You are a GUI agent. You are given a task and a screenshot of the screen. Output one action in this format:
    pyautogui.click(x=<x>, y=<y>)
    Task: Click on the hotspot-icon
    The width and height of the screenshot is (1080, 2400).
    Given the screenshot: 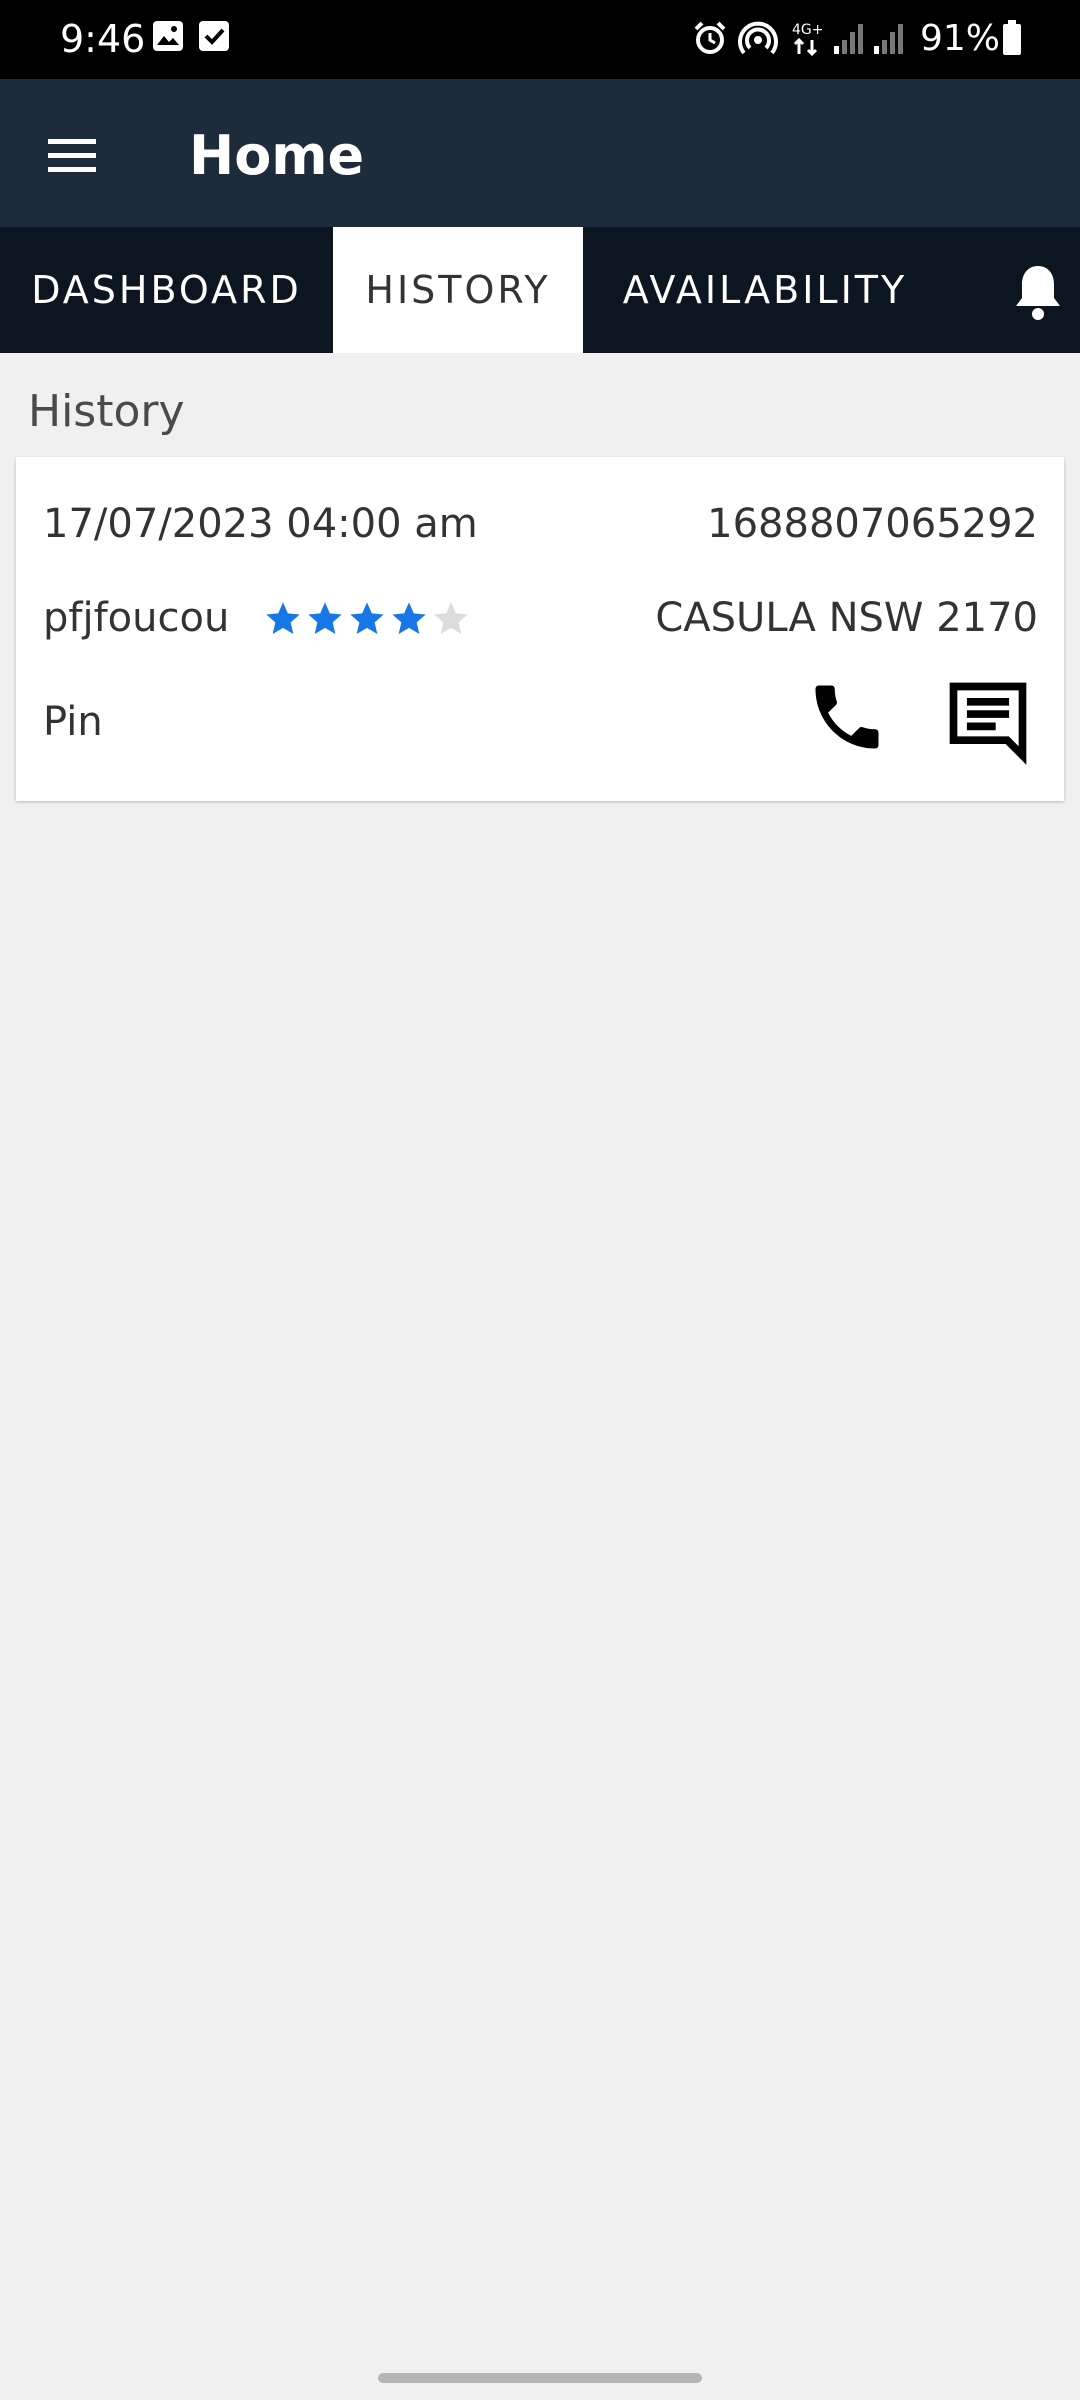 What is the action you would take?
    pyautogui.click(x=758, y=38)
    